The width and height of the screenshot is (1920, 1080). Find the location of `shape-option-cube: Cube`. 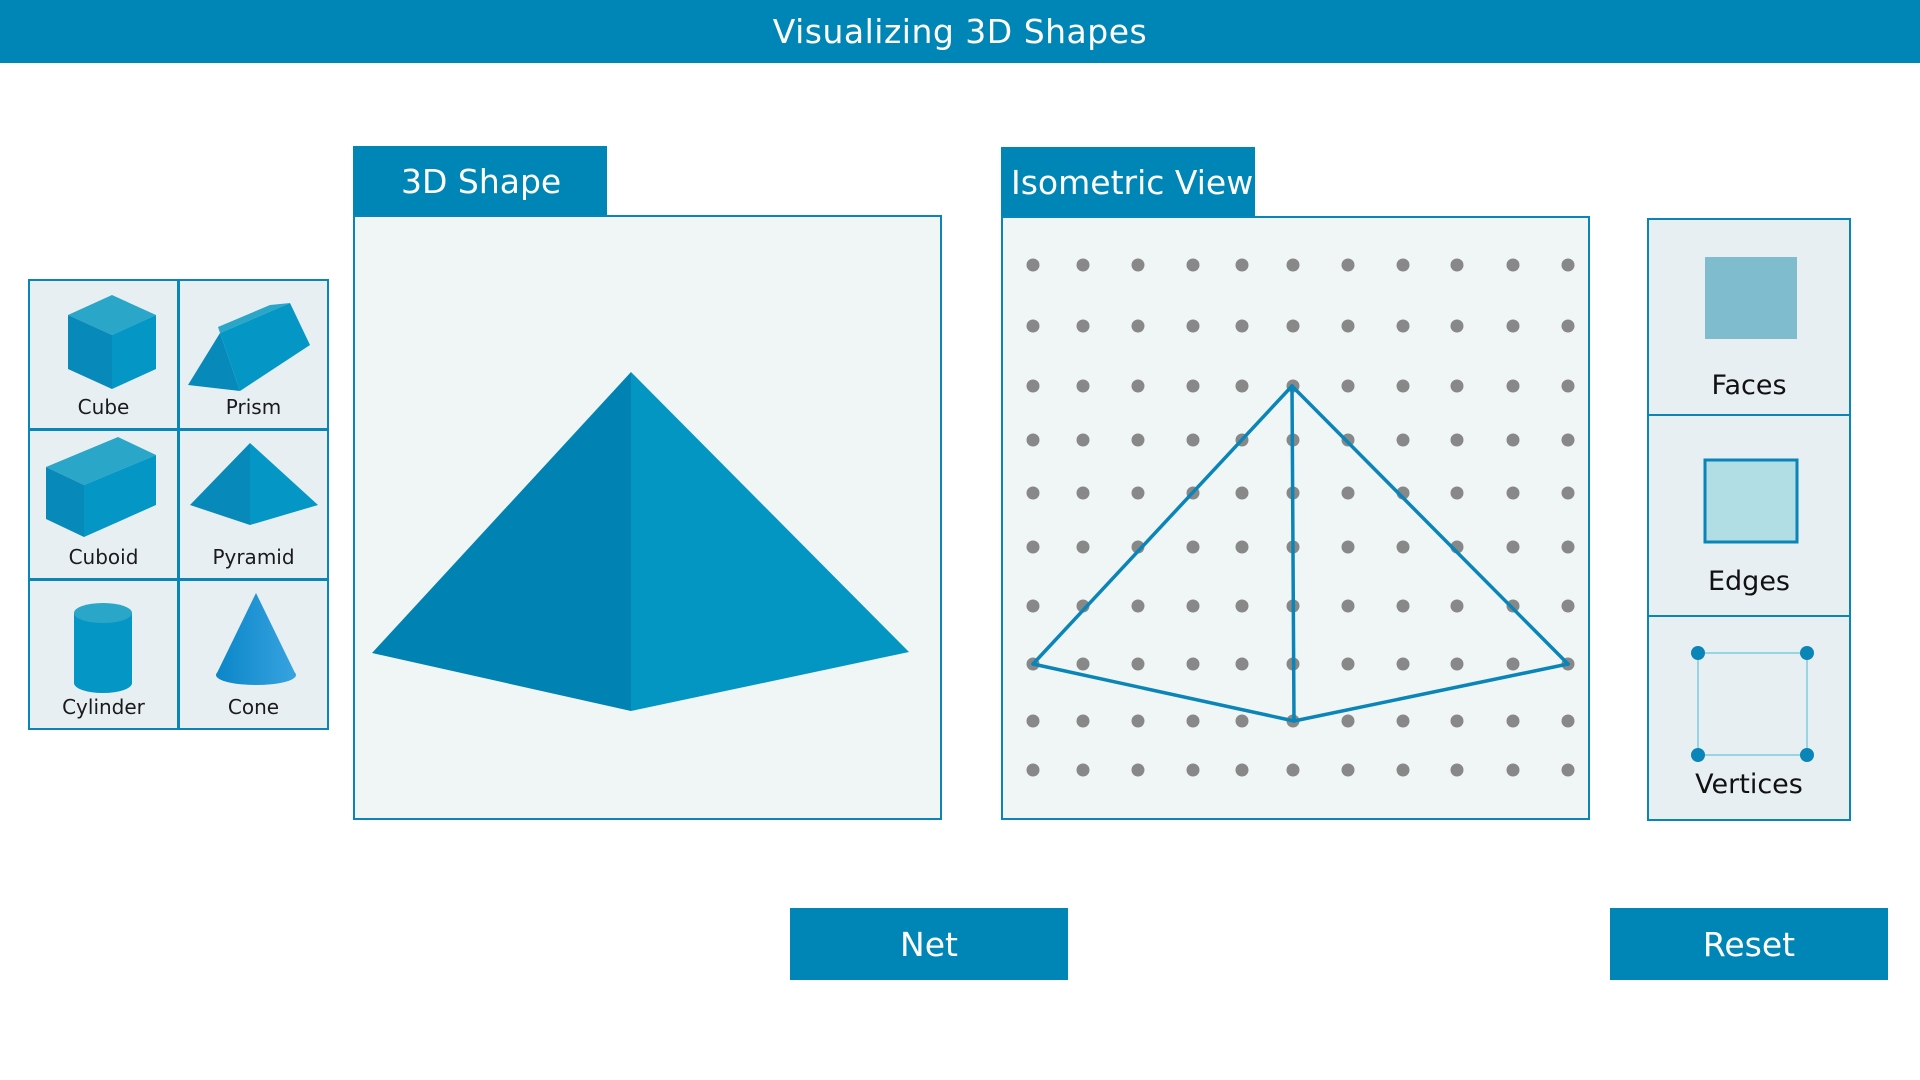

shape-option-cube: Cube is located at coordinates (103, 354).